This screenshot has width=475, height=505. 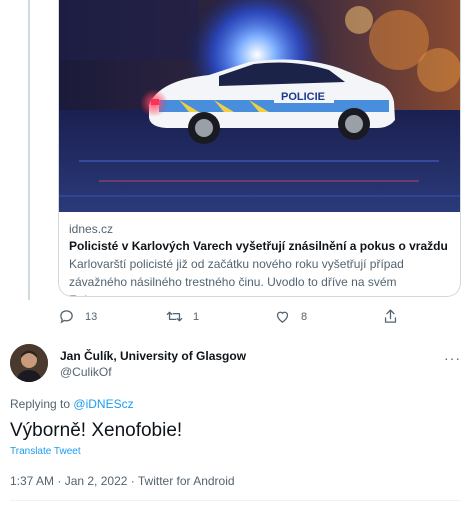 I want to click on police-label: POLICIE, so click(x=303, y=97).